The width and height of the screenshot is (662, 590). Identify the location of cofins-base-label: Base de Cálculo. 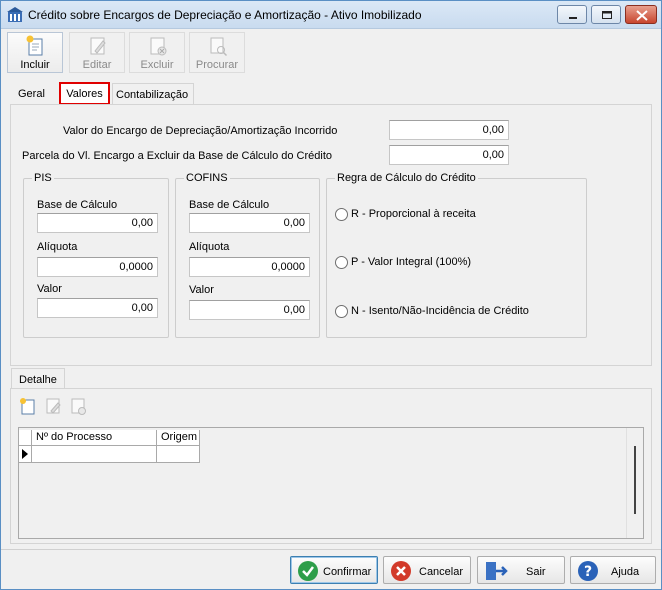
(229, 205).